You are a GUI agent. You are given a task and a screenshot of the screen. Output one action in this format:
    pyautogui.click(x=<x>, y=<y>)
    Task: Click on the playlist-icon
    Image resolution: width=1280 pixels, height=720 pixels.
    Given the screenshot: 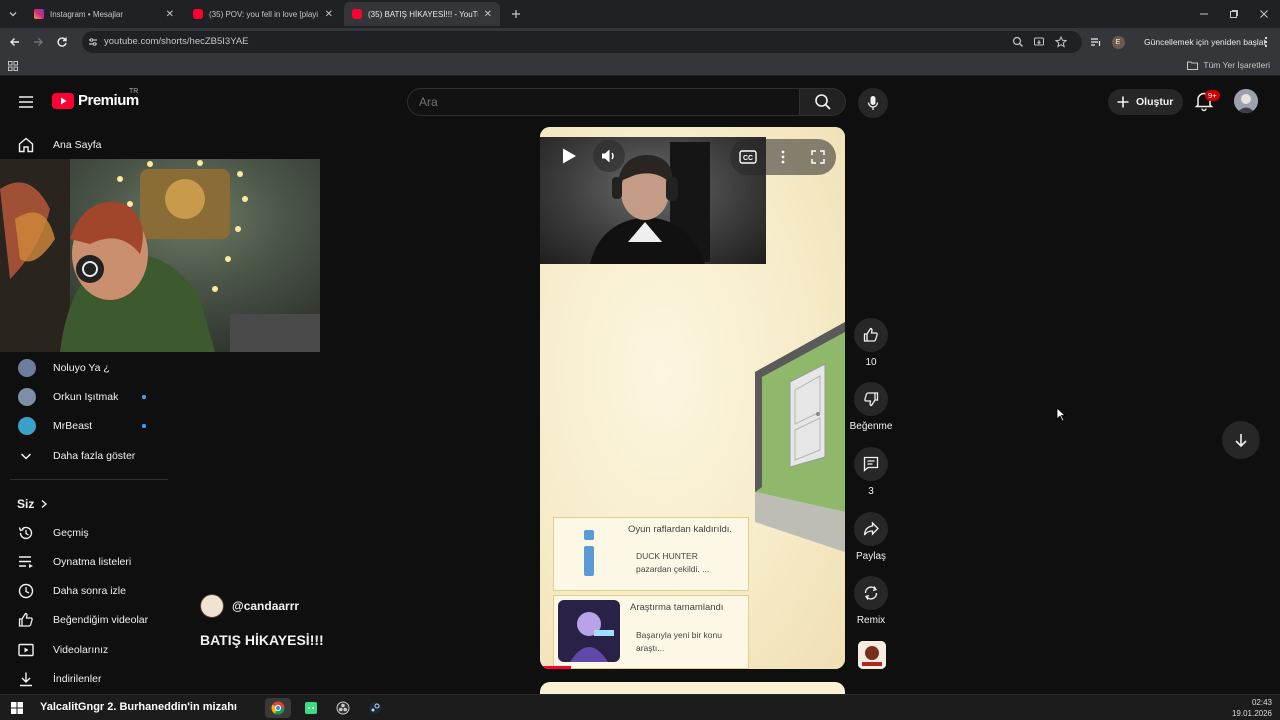 What is the action you would take?
    pyautogui.click(x=26, y=562)
    